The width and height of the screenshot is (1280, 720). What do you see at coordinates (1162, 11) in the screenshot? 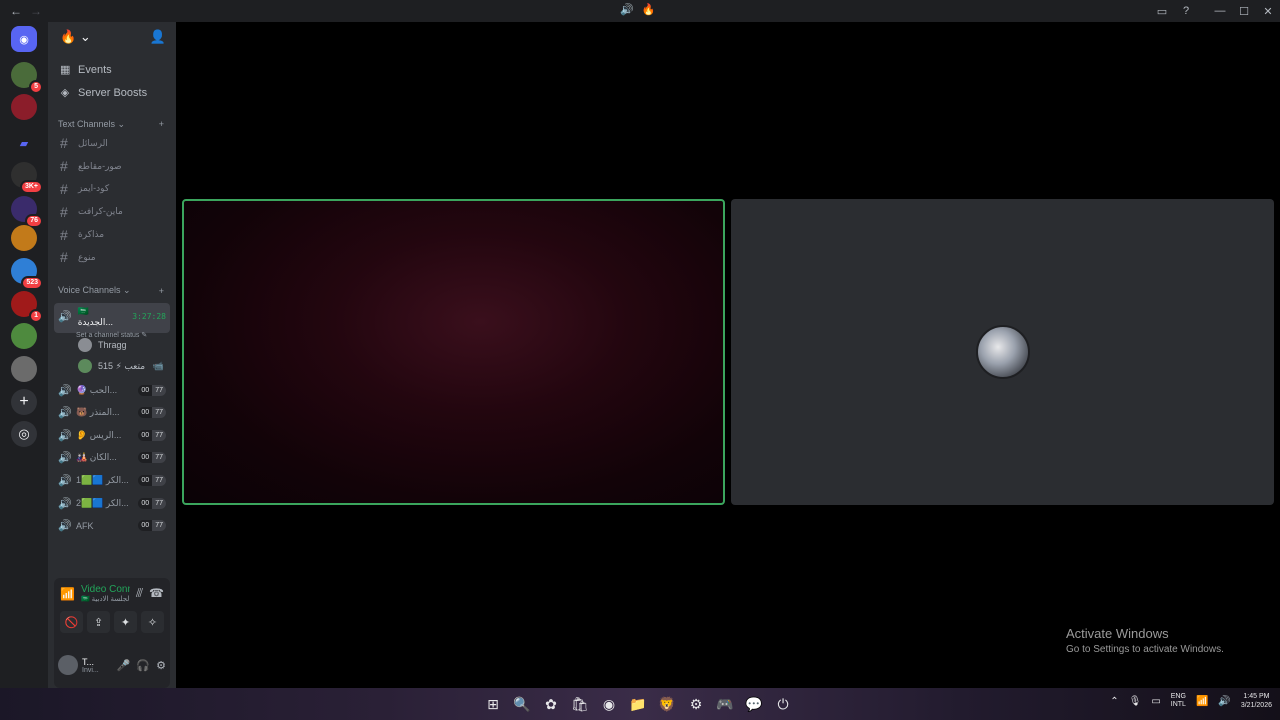
I see `inbox-icon: ▭` at bounding box center [1162, 11].